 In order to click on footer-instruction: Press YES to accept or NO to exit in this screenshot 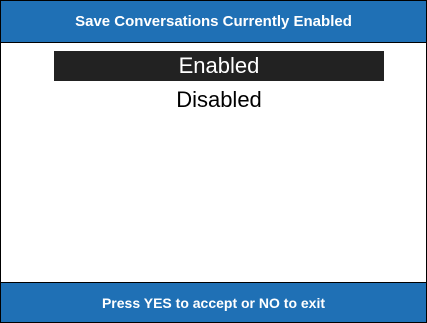, I will do `click(213, 302)`.